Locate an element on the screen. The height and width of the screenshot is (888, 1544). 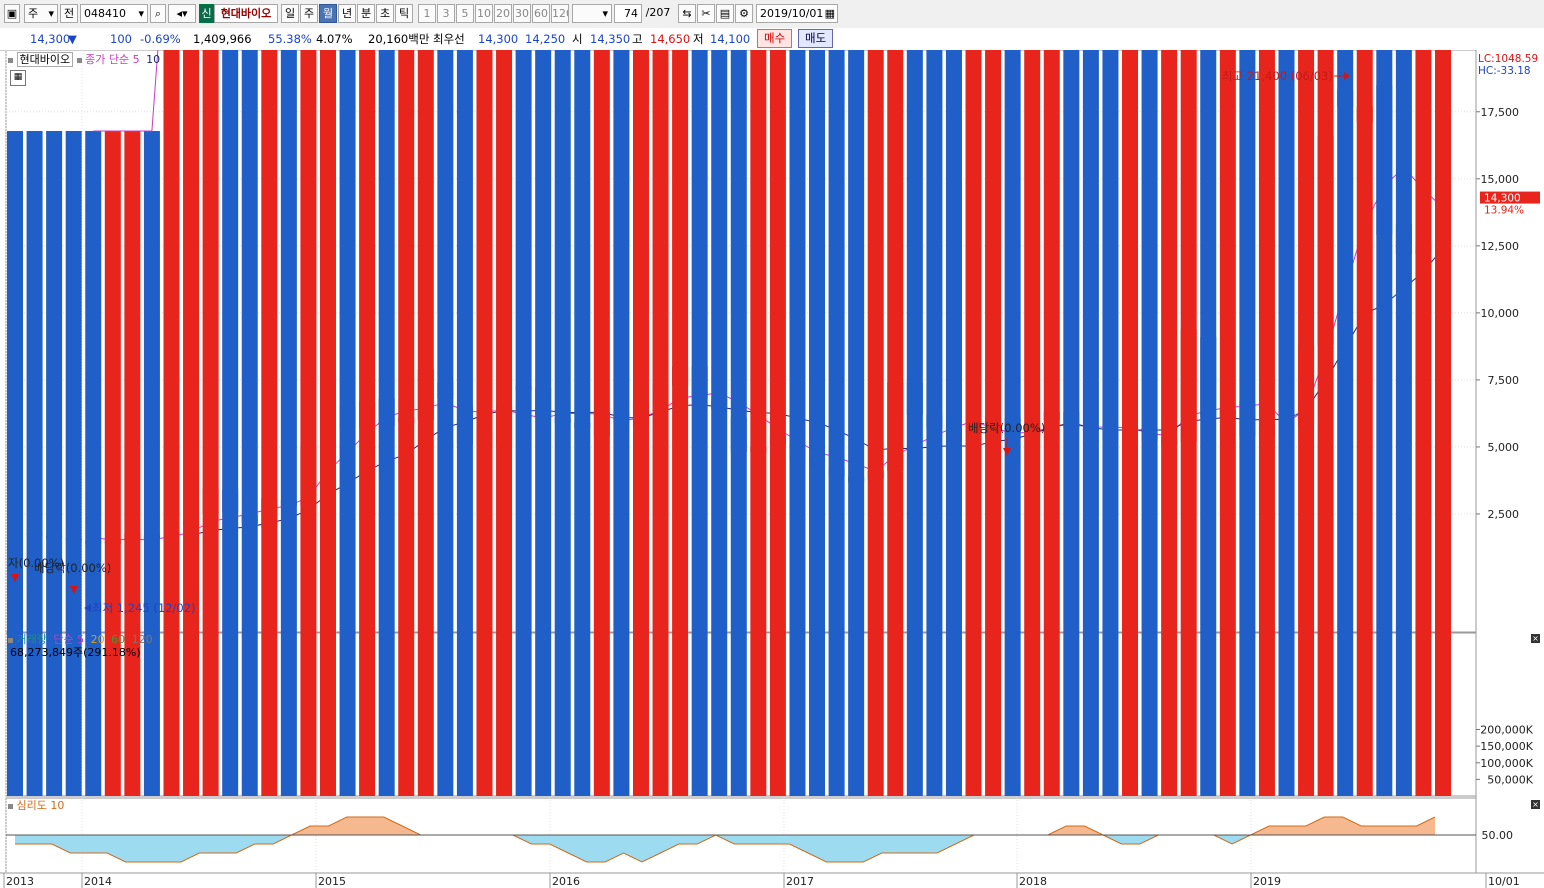
price-legend-ma10: 10 is located at coordinates (153, 59).